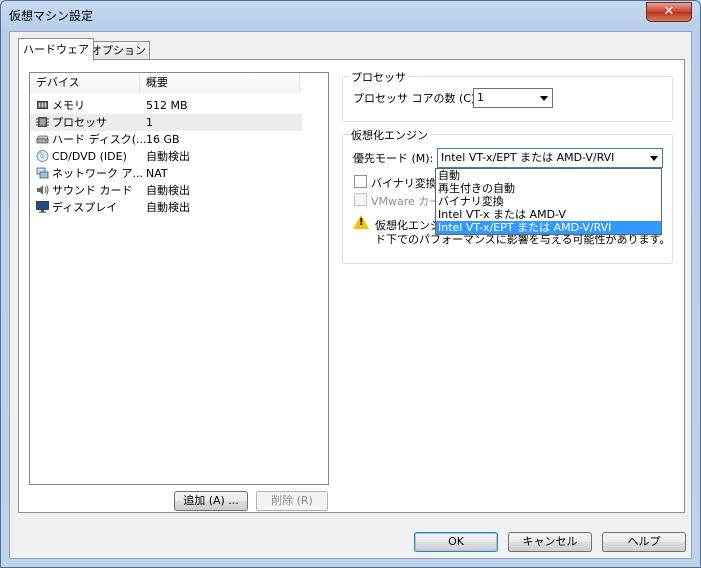 This screenshot has height=568, width=701. What do you see at coordinates (51, 16) in the screenshot?
I see `window-title: 仮想マシン設定` at bounding box center [51, 16].